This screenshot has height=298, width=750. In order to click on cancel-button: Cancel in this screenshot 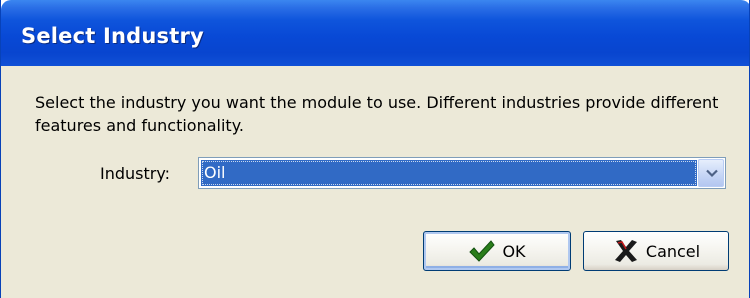, I will do `click(656, 251)`.